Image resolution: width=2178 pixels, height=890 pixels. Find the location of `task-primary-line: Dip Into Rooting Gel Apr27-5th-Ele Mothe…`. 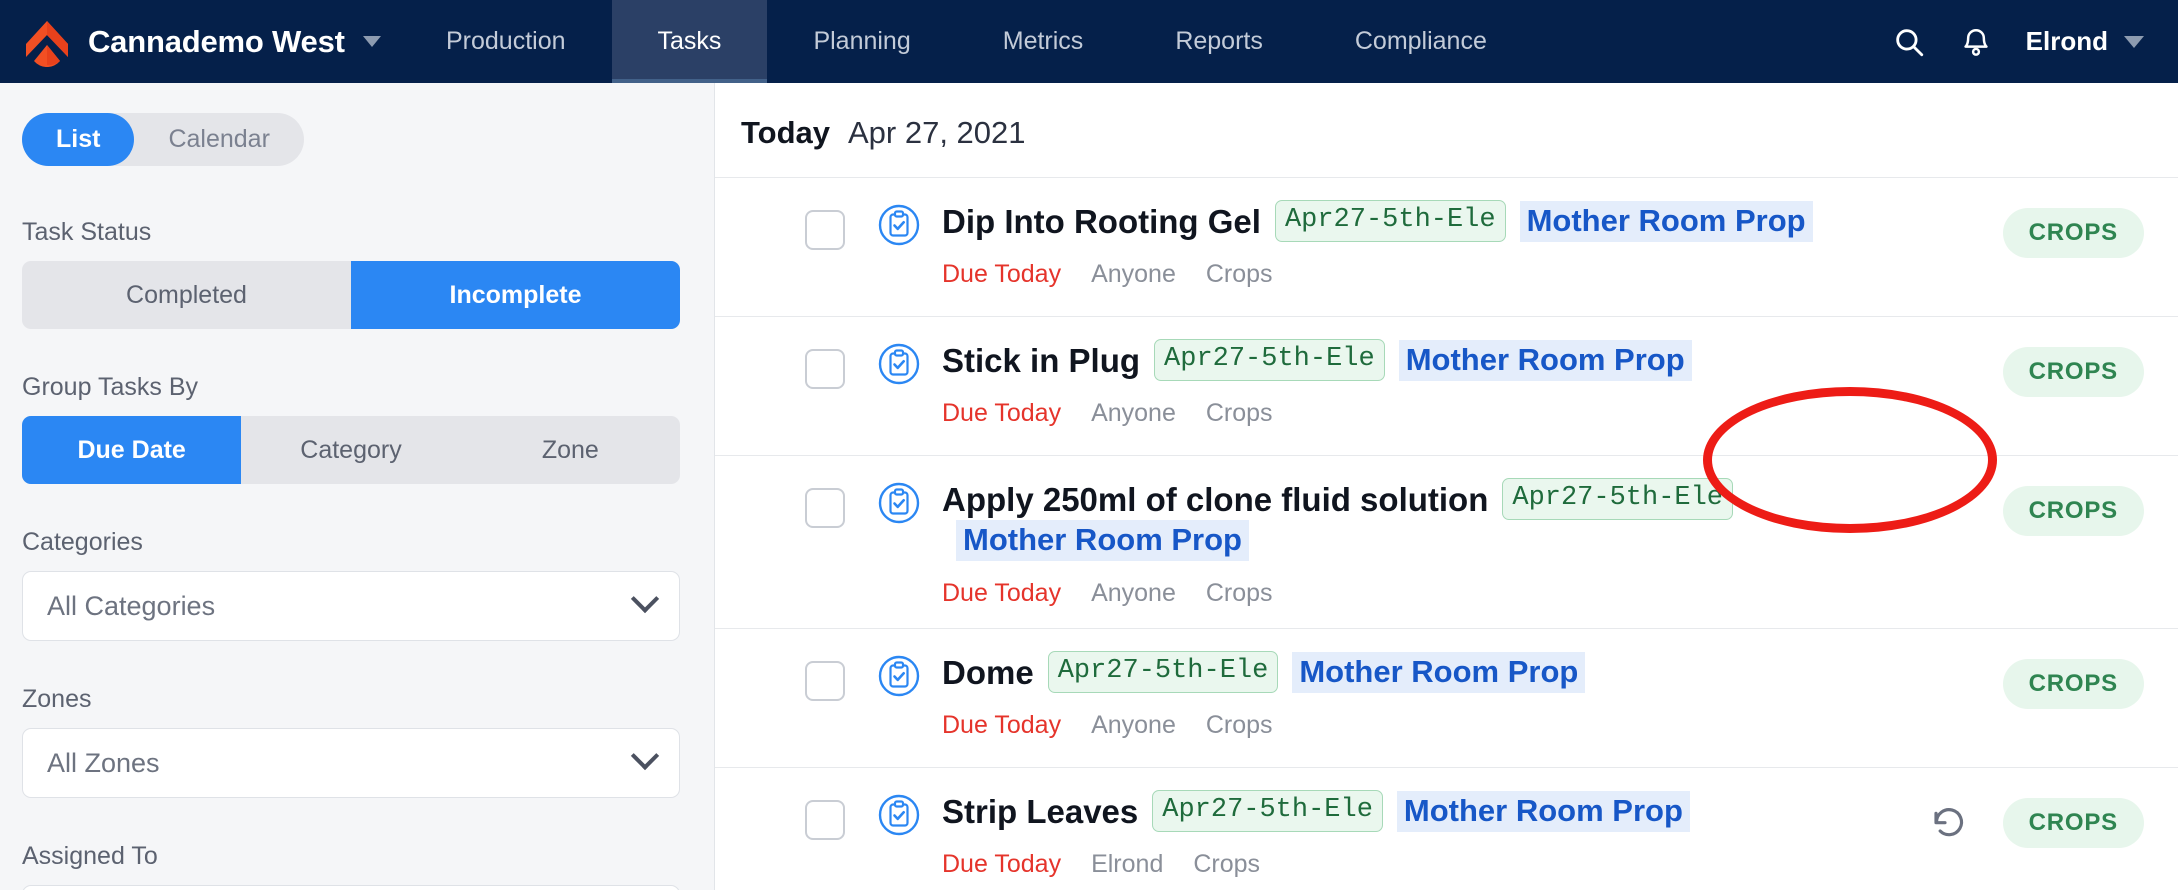

task-primary-line: Dip Into Rooting Gel Apr27-5th-Ele Mothe… is located at coordinates (1472, 221).